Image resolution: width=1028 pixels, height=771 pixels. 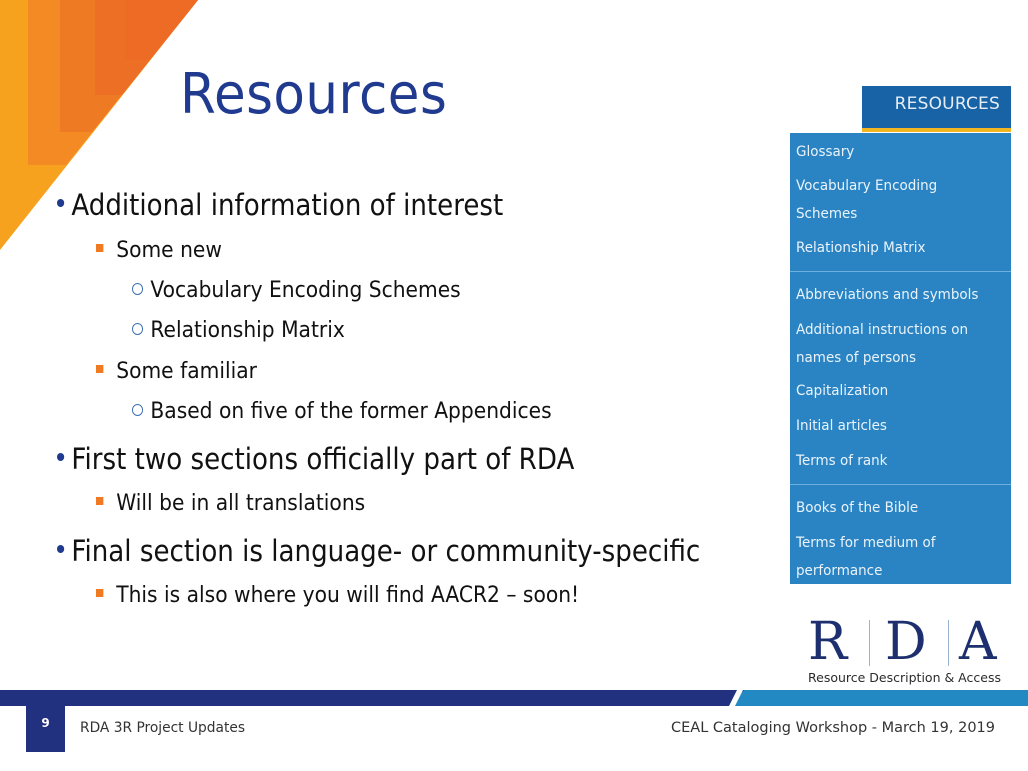 I want to click on menu-item-books-of-the-bible: Books of the Bible, so click(x=857, y=508).